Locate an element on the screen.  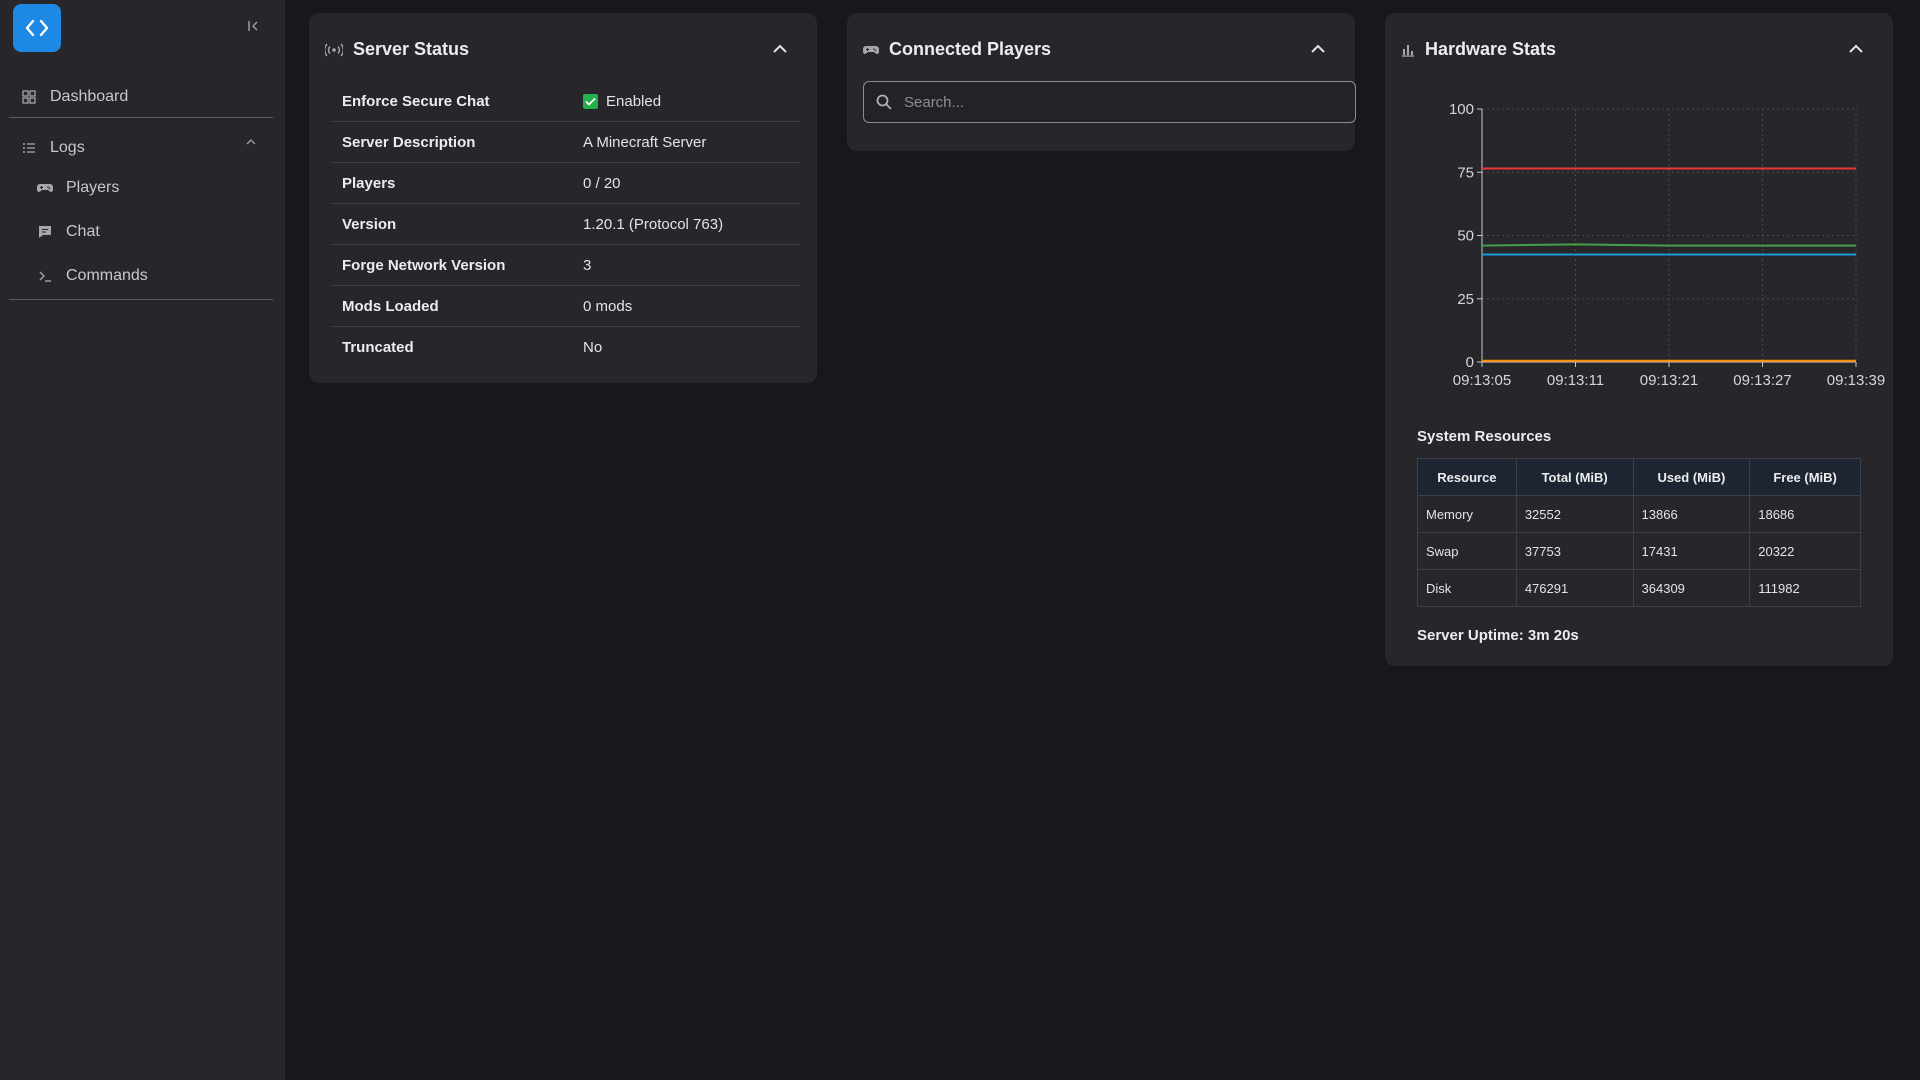
x-tick-label: 09:13:39 is located at coordinates (1856, 380).